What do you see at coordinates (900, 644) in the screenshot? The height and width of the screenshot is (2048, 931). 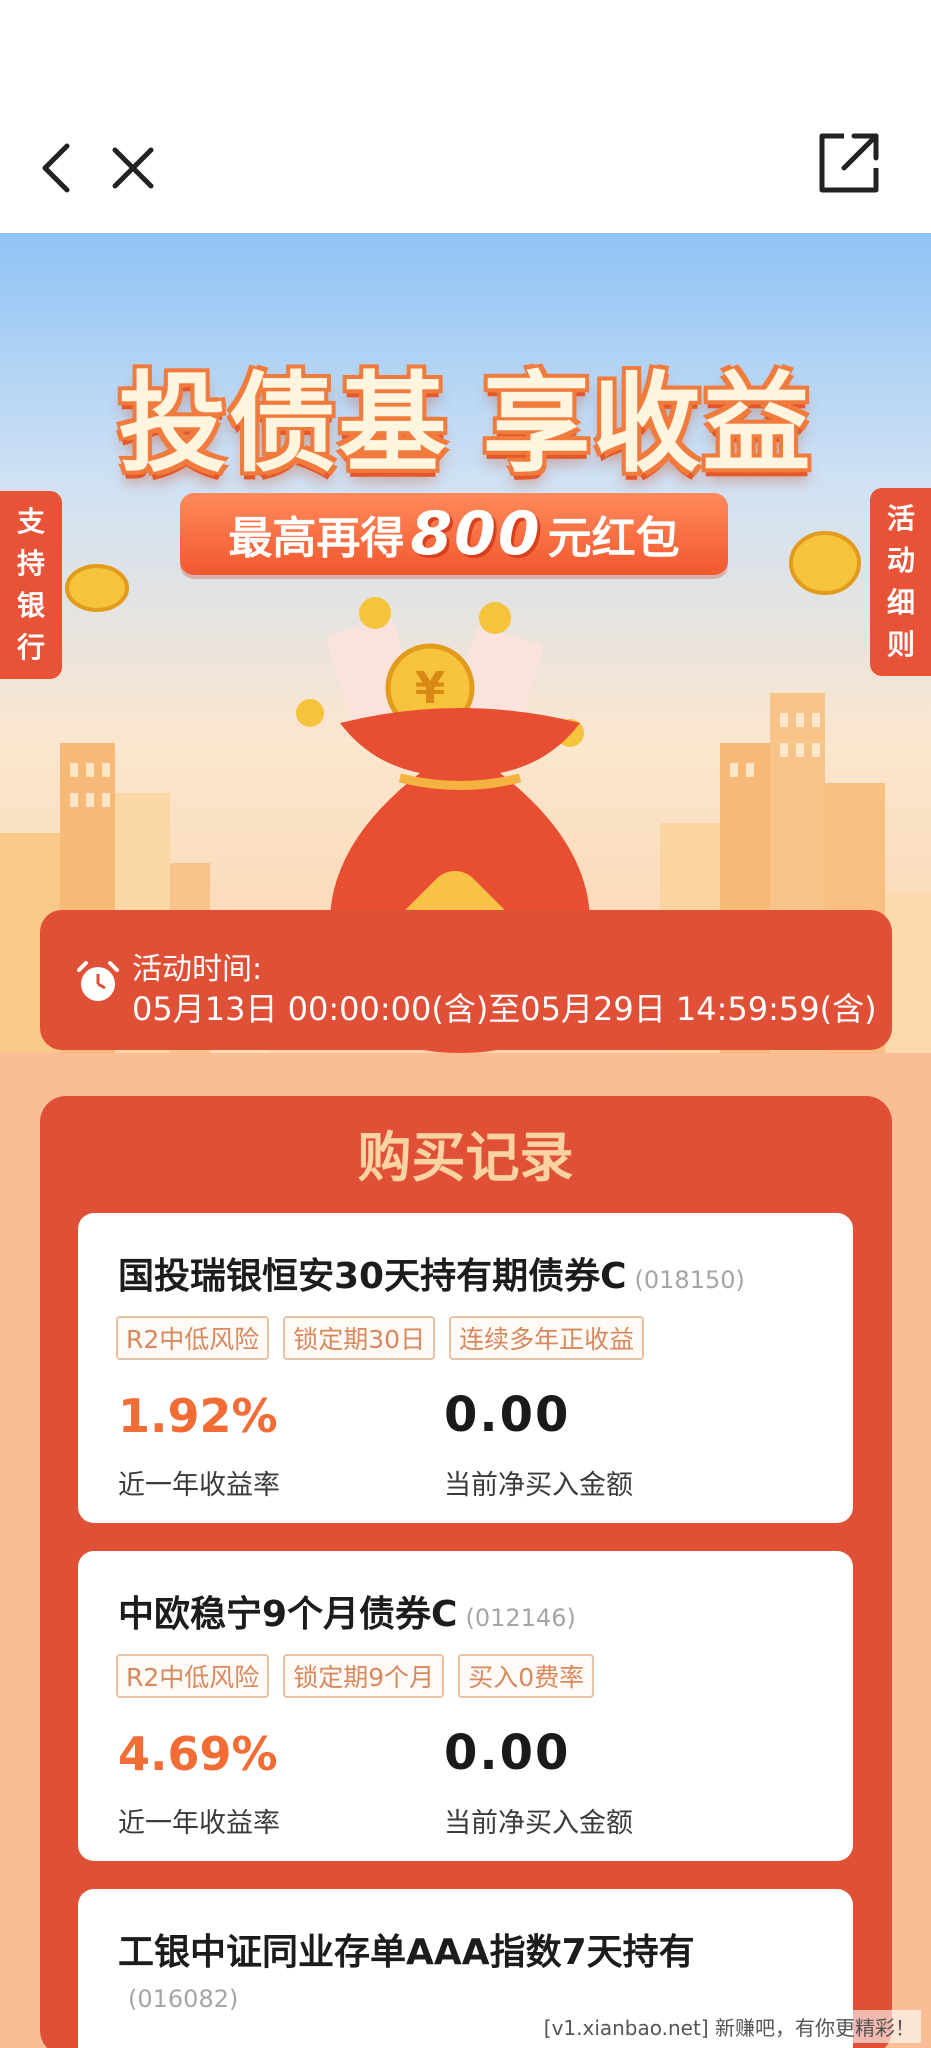 I see `side-right-char: 则` at bounding box center [900, 644].